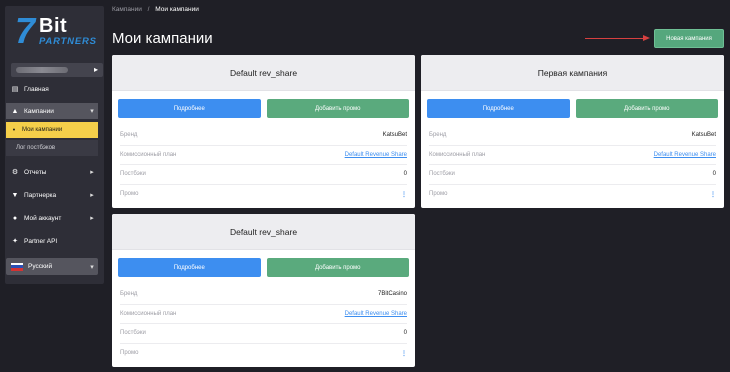 The image size is (730, 372). What do you see at coordinates (15, 241) in the screenshot?
I see `api-icon: ✦` at bounding box center [15, 241].